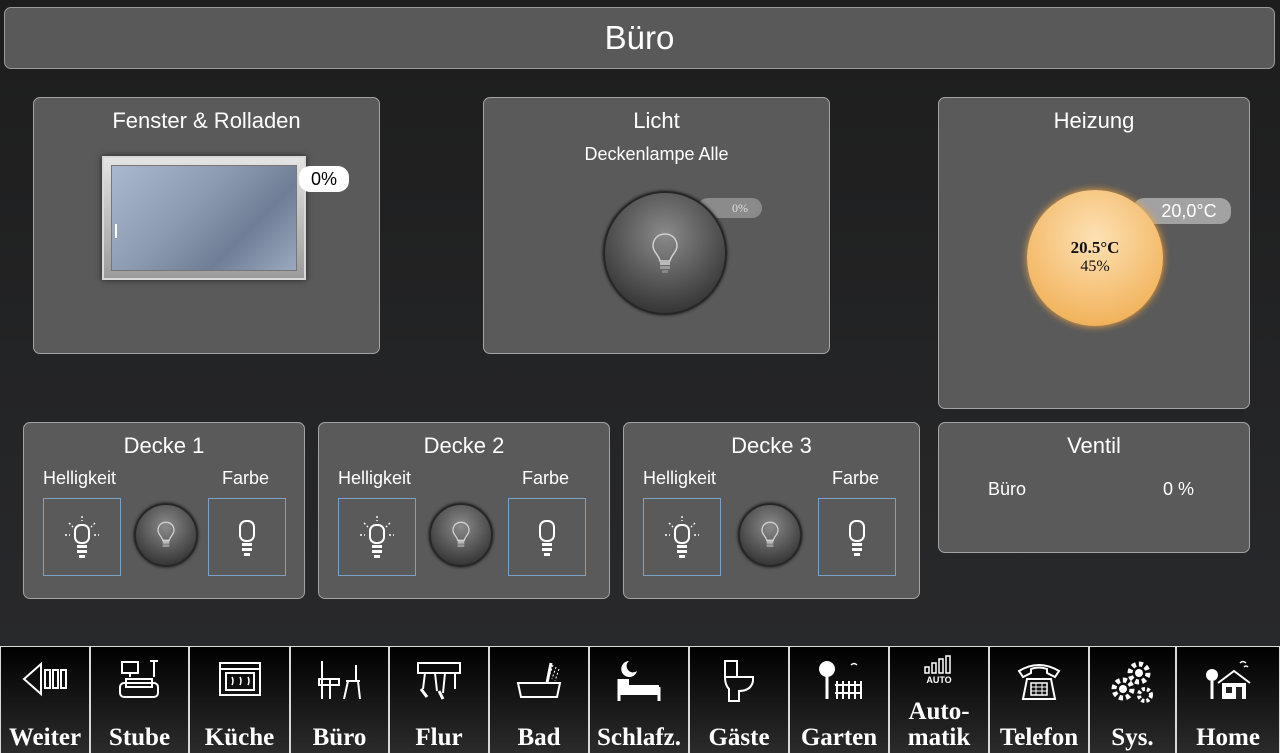 This screenshot has height=753, width=1280. I want to click on nav-gaeste: Gäste, so click(739, 699).